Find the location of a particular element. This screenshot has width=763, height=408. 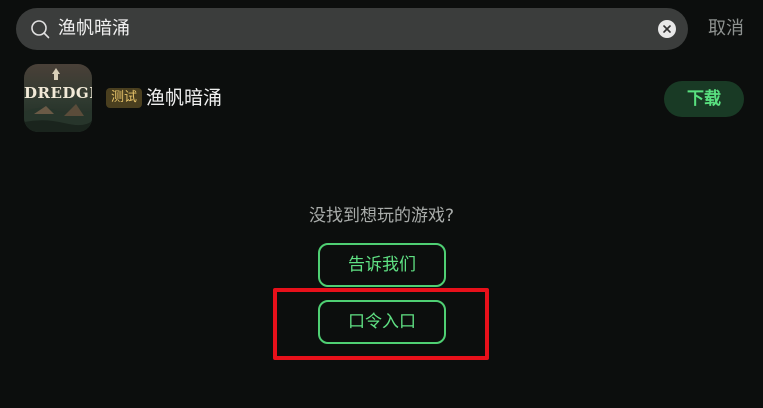

test-badge: 测试 is located at coordinates (124, 98).